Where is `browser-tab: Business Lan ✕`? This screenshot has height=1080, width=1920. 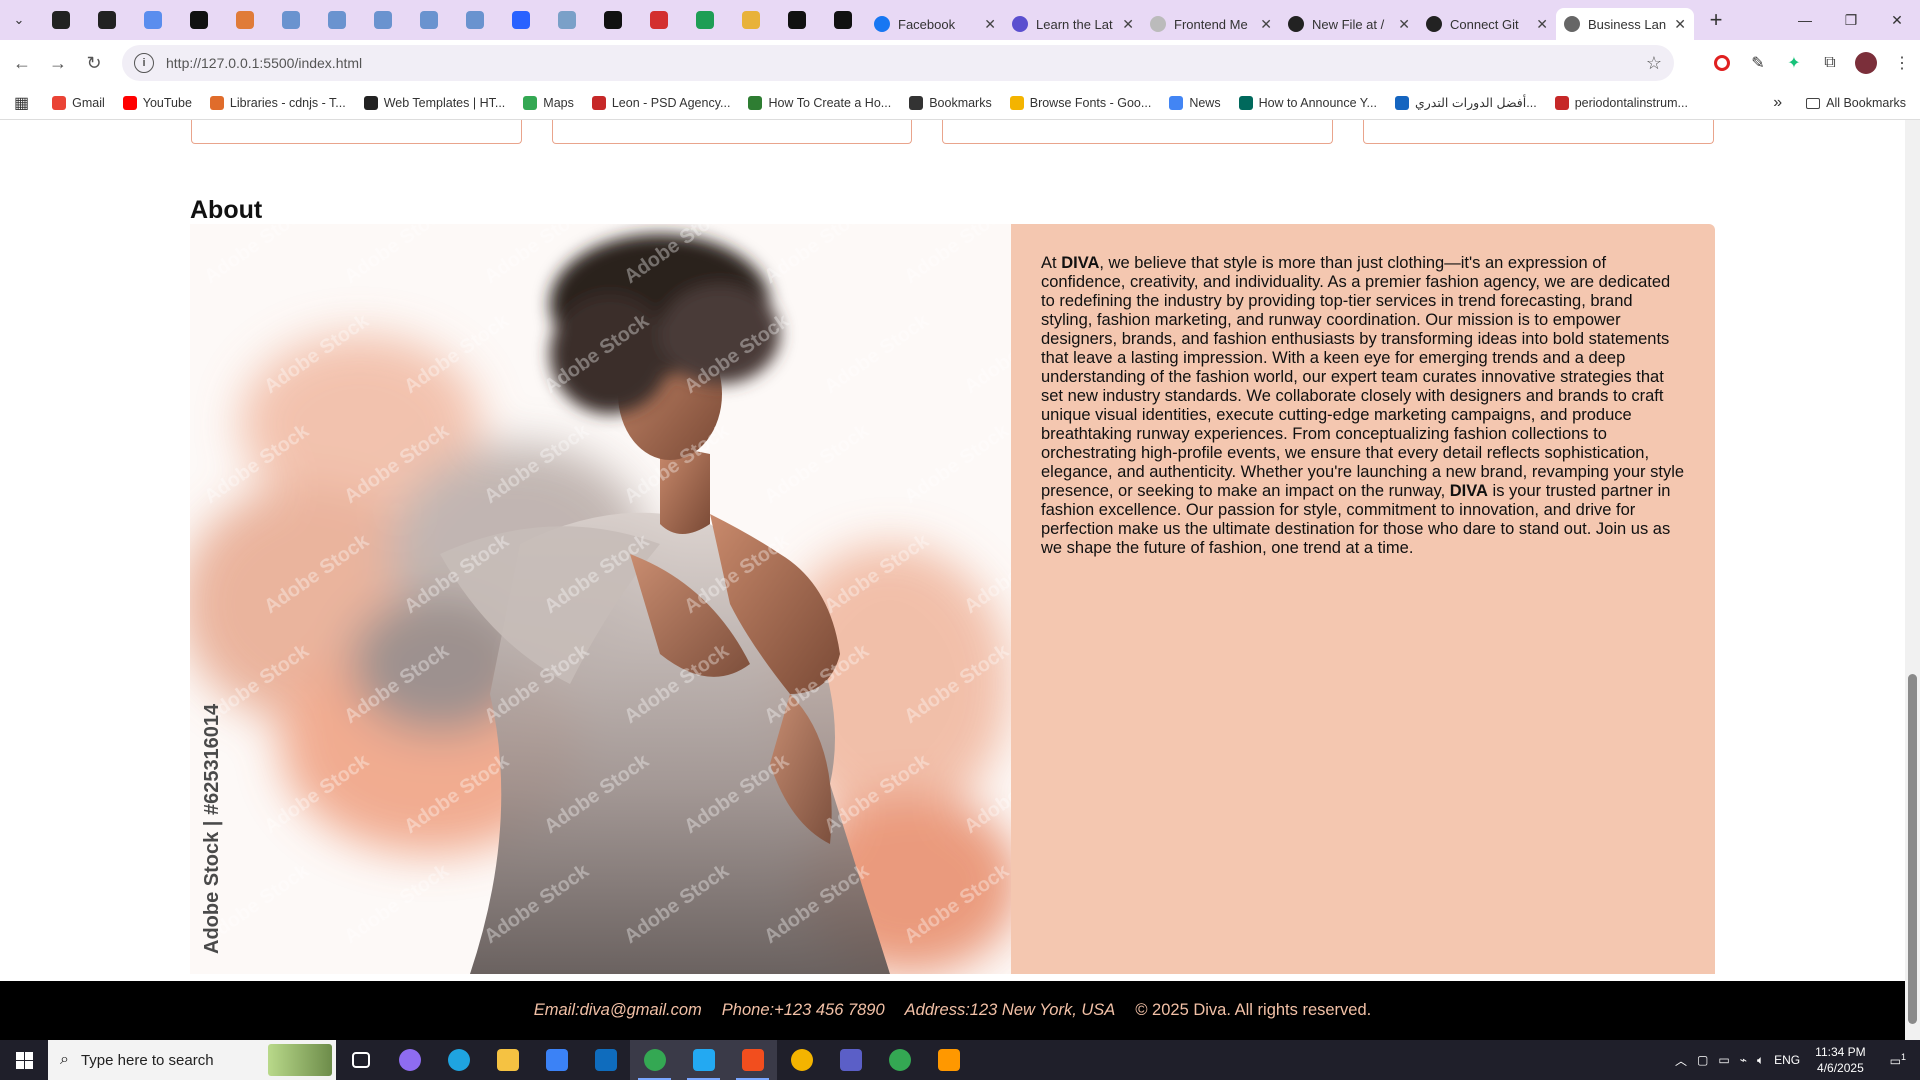 browser-tab: Business Lan ✕ is located at coordinates (1625, 24).